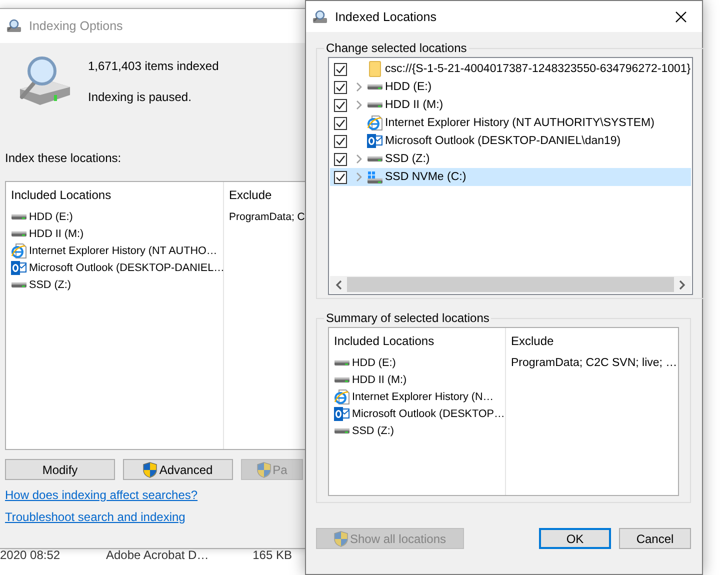 This screenshot has width=723, height=575. Describe the element at coordinates (510, 177) in the screenshot. I see `tree-item: SSD NVMe (C:)` at that location.